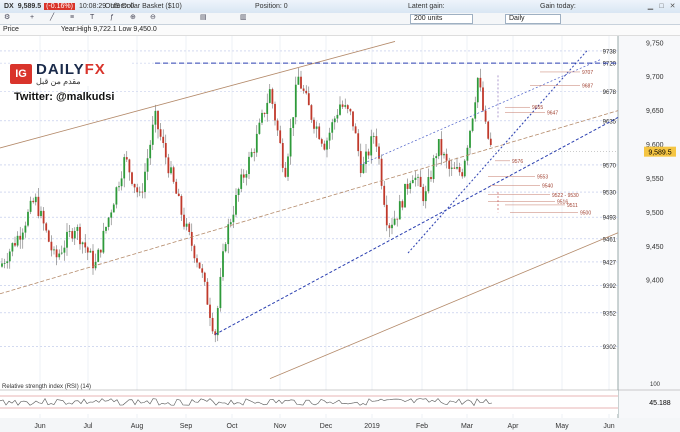 This screenshot has height=432, width=680. I want to click on price-scale-label: 9,700, so click(655, 77).